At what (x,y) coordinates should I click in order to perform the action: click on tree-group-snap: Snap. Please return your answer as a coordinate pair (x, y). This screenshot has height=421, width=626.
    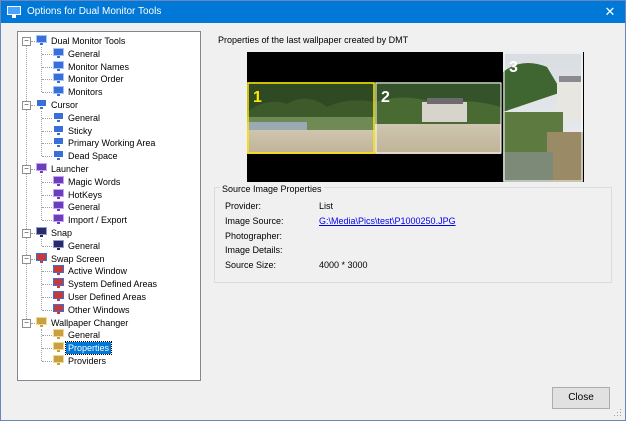
    Looking at the image, I should click on (55, 233).